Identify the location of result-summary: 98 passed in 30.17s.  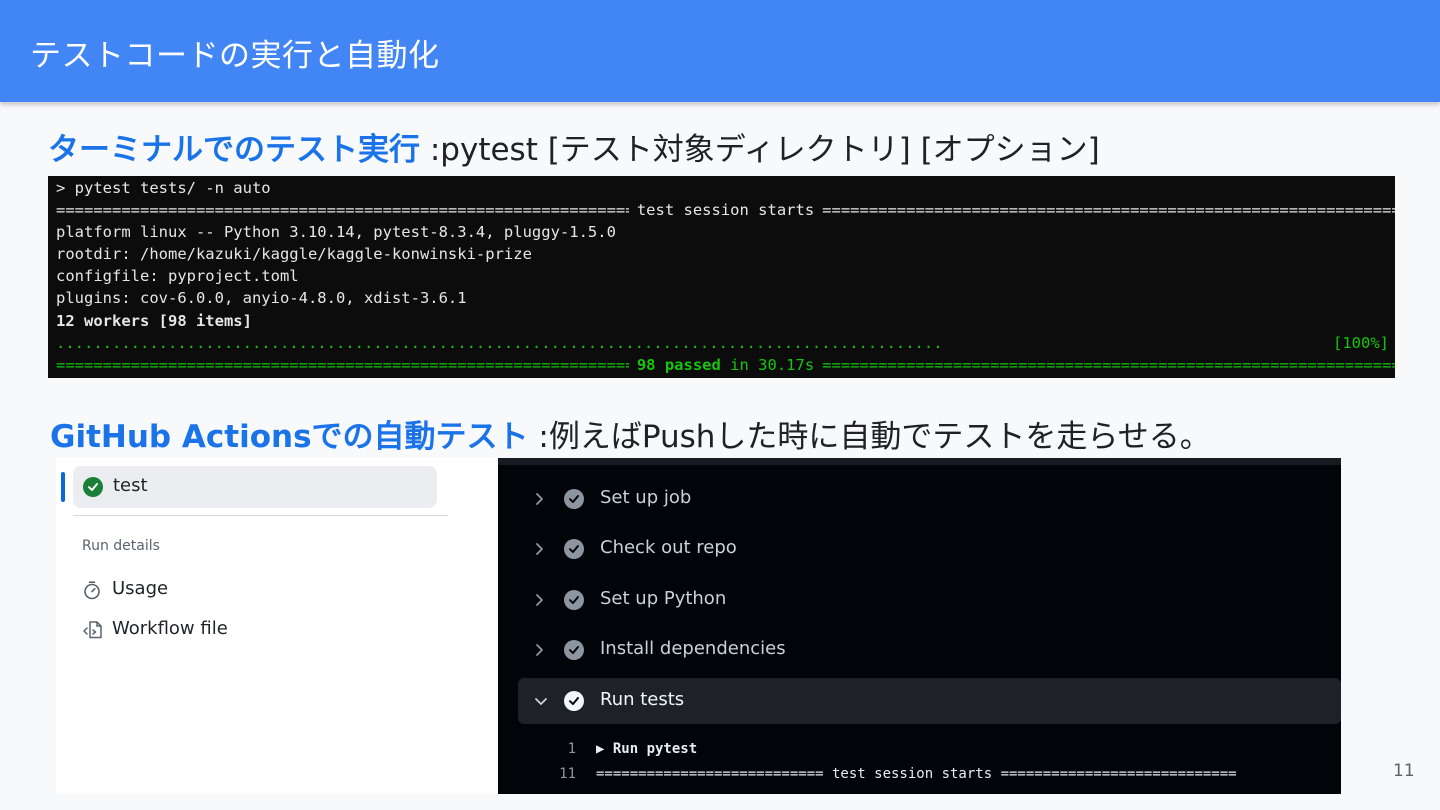
(725, 365).